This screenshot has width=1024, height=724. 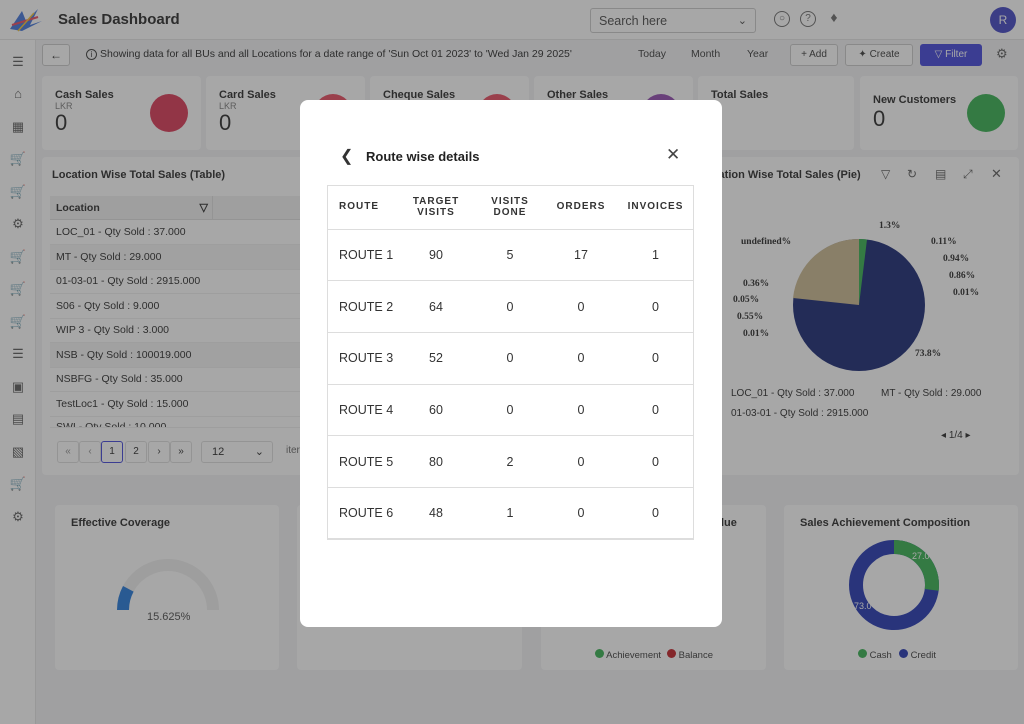 I want to click on cell-done: 5, so click(x=510, y=255).